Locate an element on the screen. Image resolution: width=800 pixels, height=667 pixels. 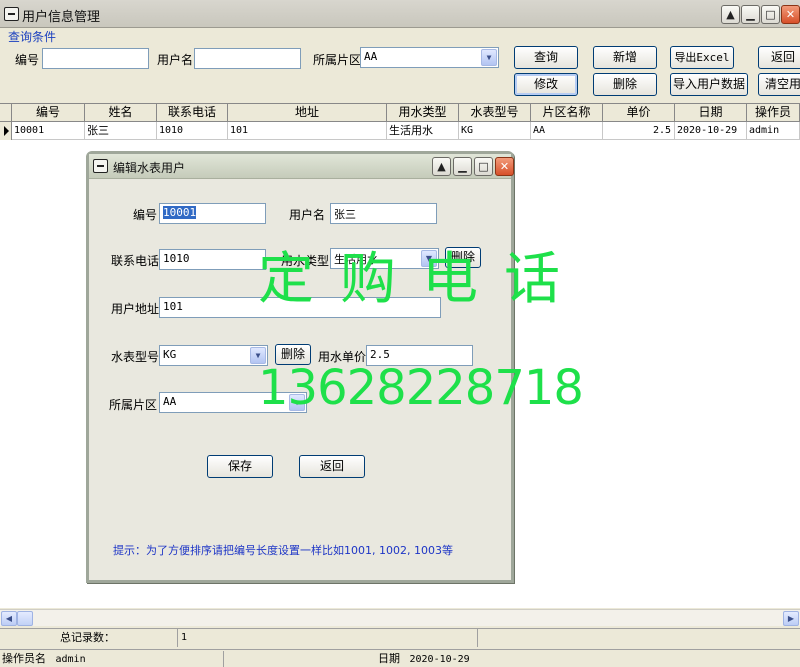
col-header-id: 编号 is located at coordinates (48, 113).